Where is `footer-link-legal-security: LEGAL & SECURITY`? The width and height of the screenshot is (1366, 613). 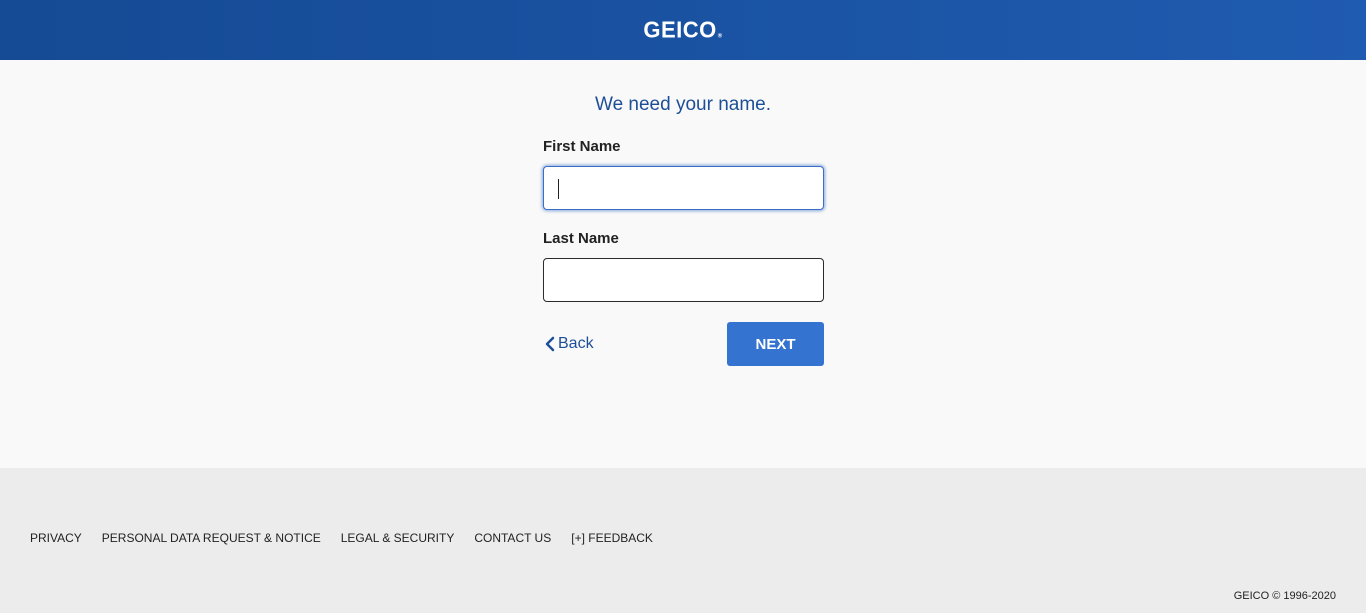
footer-link-legal-security: LEGAL & SECURITY is located at coordinates (398, 538).